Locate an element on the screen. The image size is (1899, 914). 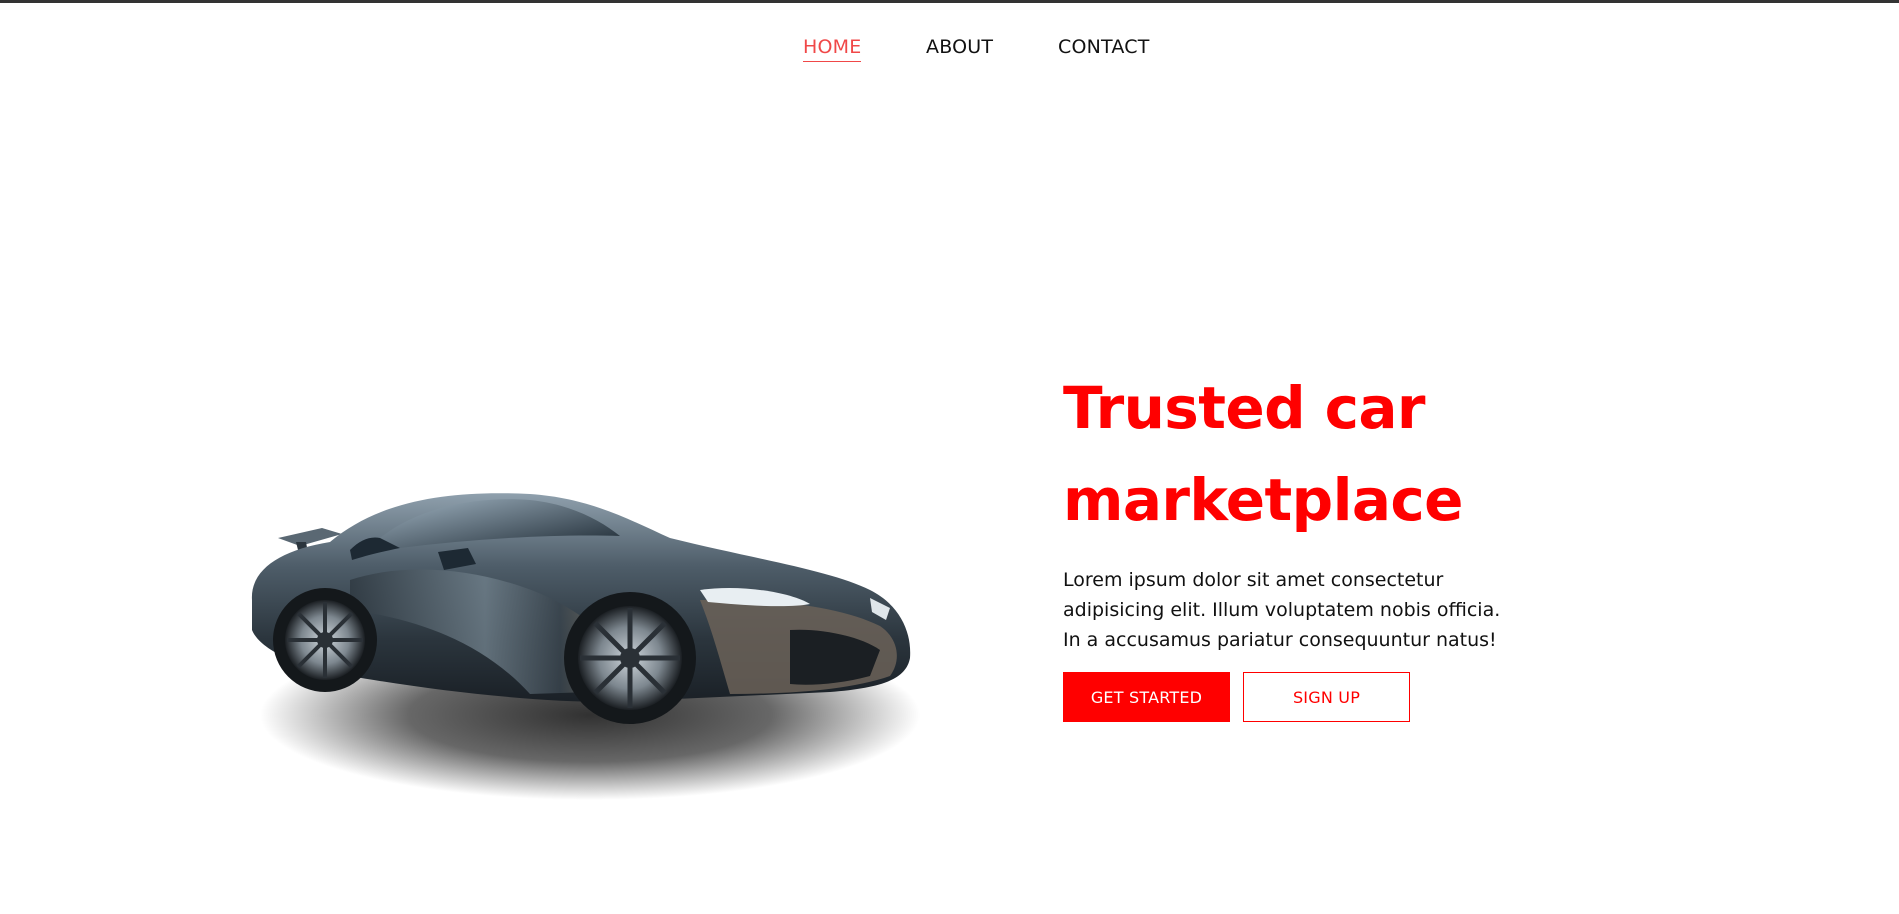
nav-link-about: ABOUT is located at coordinates (959, 47).